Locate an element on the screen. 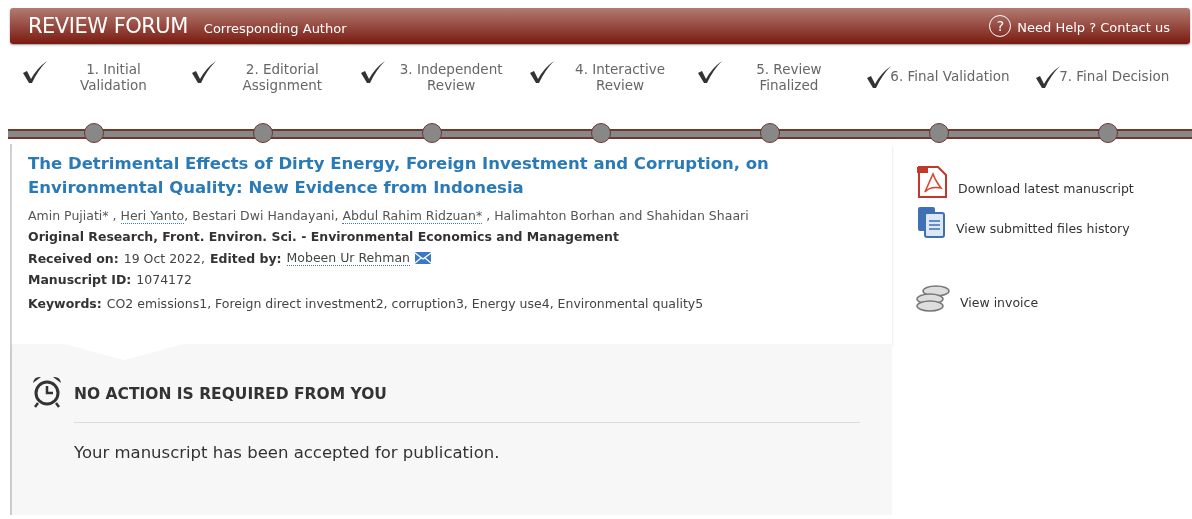 Image resolution: width=1192 pixels, height=519 pixels. author-link: Abdul Rahim Ridzuan* is located at coordinates (412, 216).